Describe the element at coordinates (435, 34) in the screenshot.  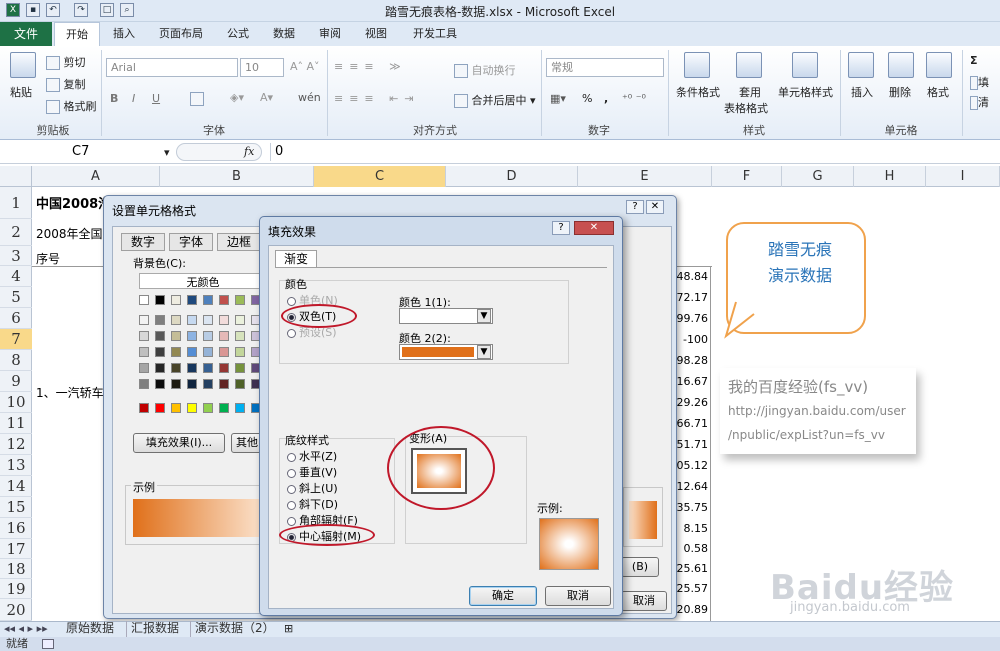
I see `tab-developer: 开发工具` at that location.